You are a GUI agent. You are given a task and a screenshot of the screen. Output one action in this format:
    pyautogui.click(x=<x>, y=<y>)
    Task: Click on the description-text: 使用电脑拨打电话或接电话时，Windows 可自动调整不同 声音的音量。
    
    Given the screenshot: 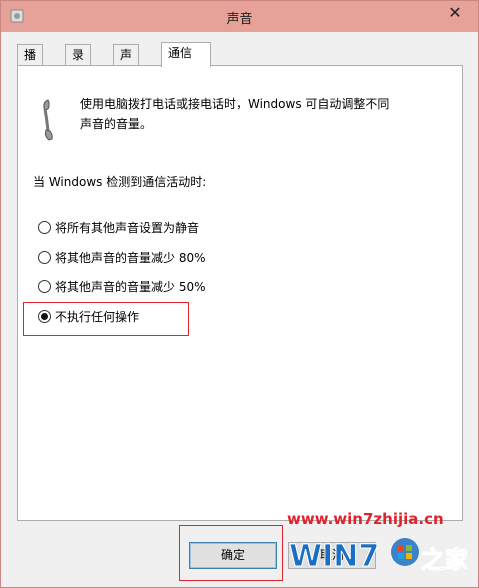 What is the action you would take?
    pyautogui.click(x=265, y=114)
    